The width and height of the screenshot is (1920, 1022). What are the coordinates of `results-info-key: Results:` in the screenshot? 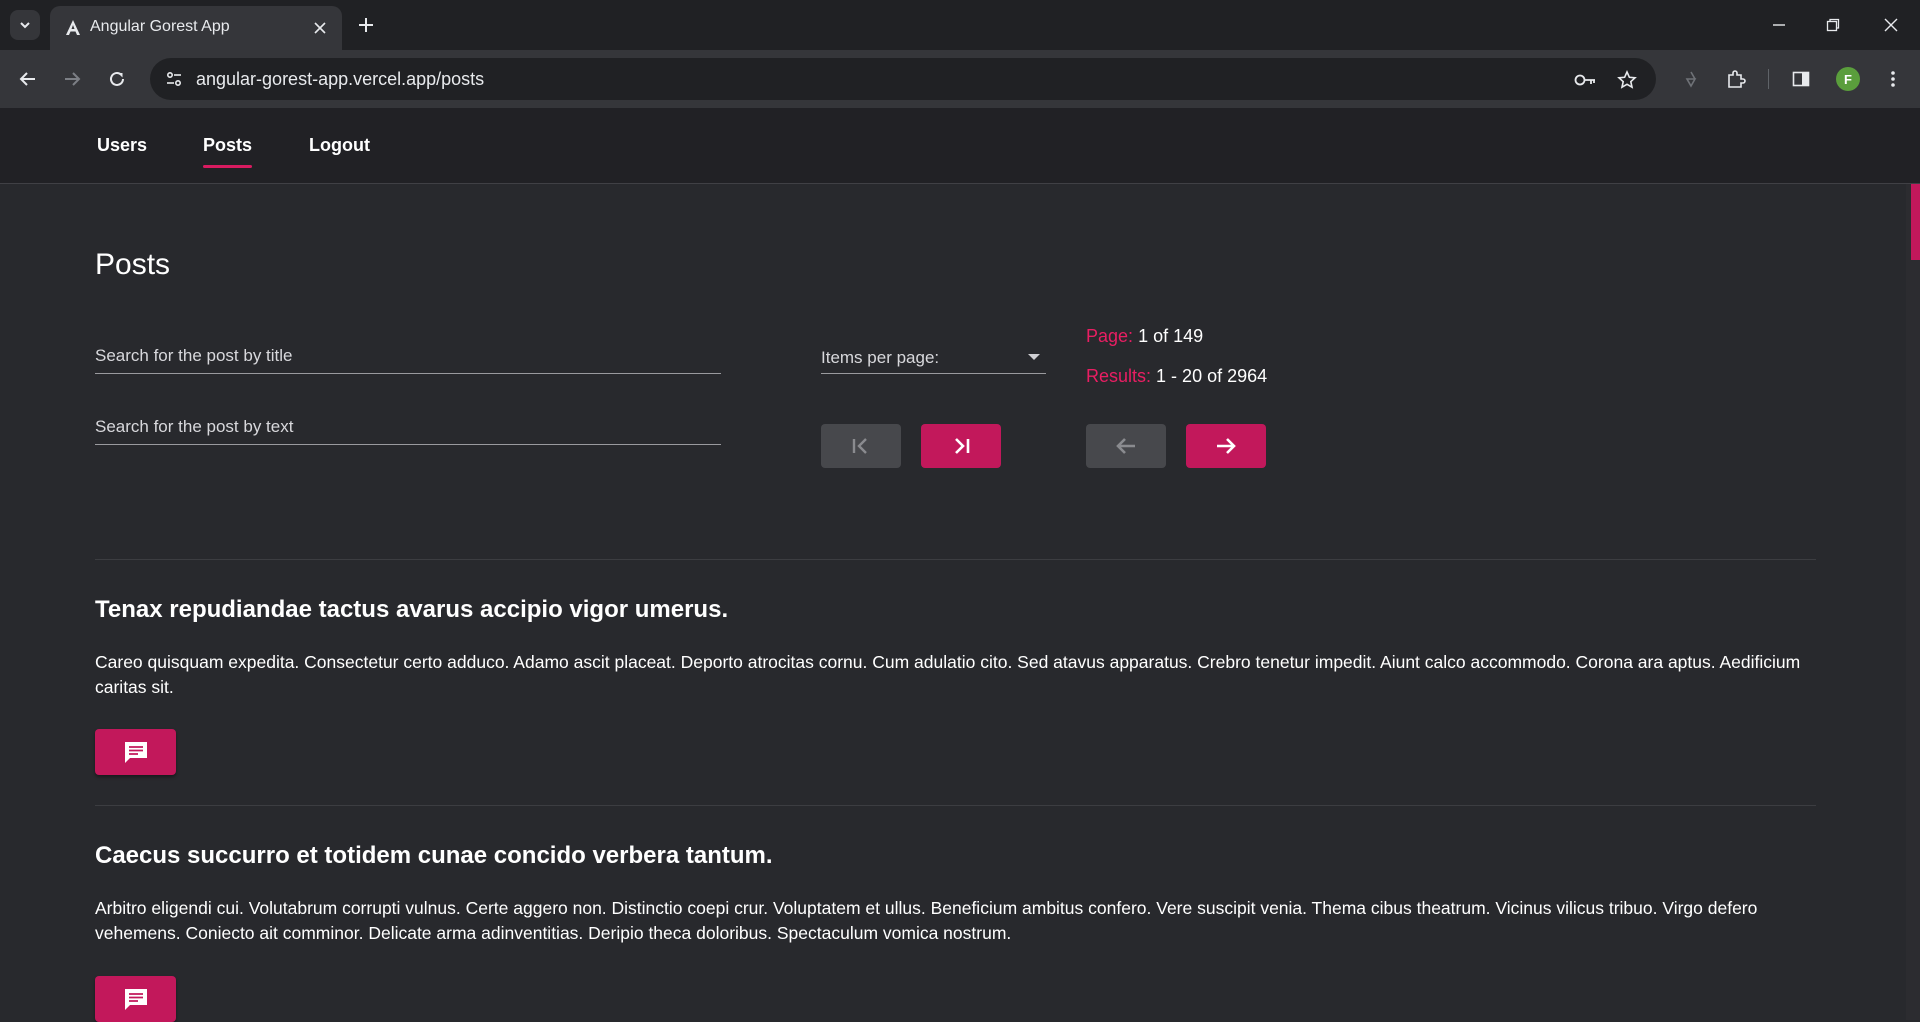 It's located at (1119, 376).